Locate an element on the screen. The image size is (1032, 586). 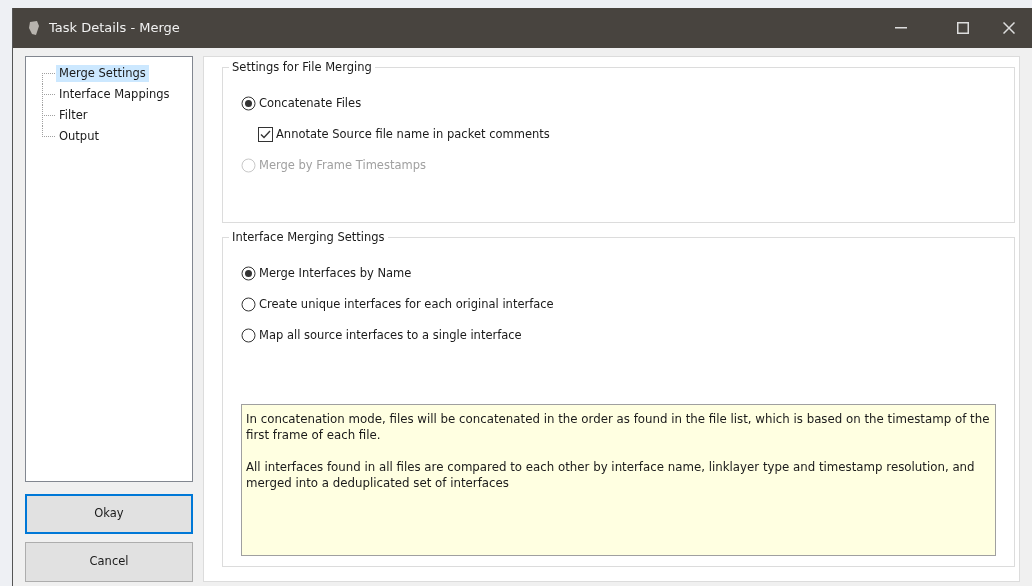
app-icon is located at coordinates (34, 28).